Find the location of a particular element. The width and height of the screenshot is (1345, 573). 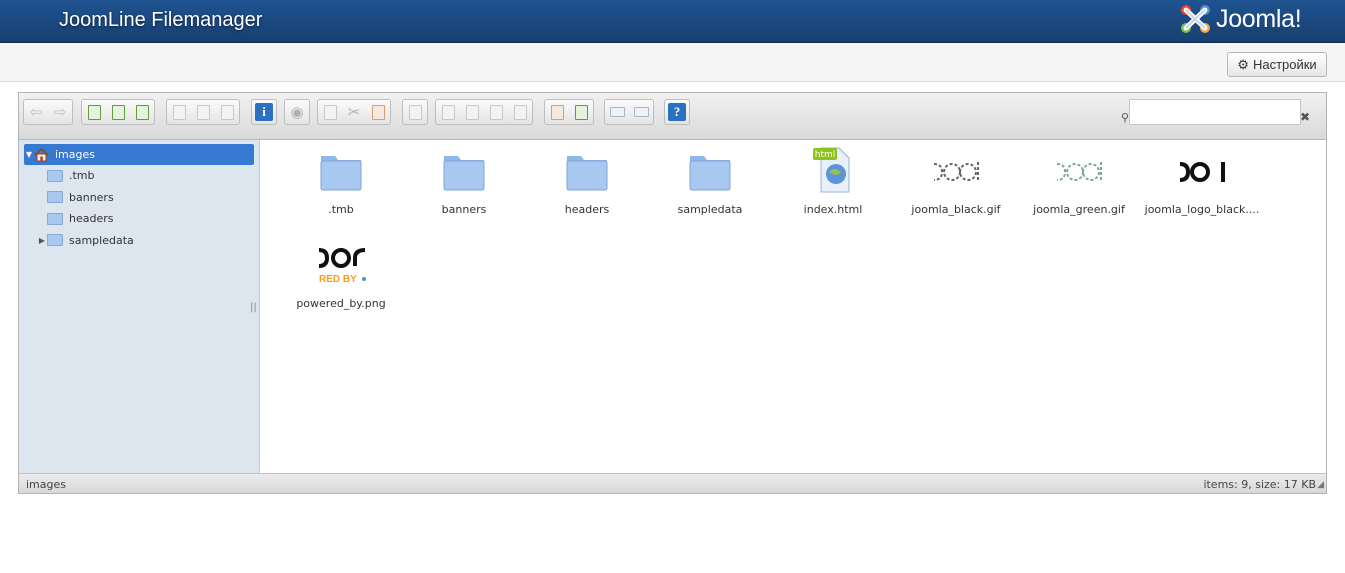

mkdir-button is located at coordinates (94, 112).